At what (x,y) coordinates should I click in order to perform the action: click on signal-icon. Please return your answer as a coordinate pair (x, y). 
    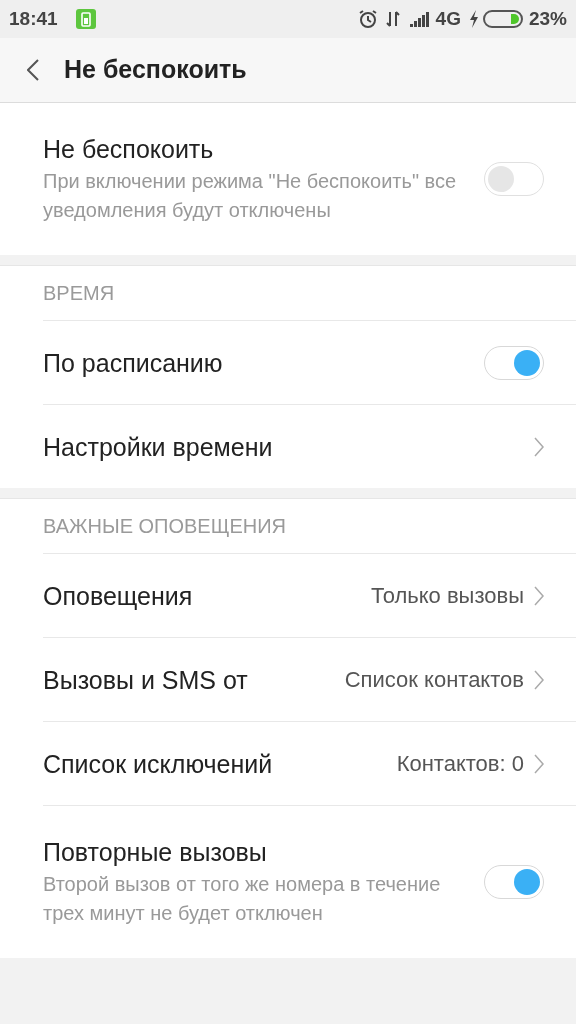
    Looking at the image, I should click on (419, 19).